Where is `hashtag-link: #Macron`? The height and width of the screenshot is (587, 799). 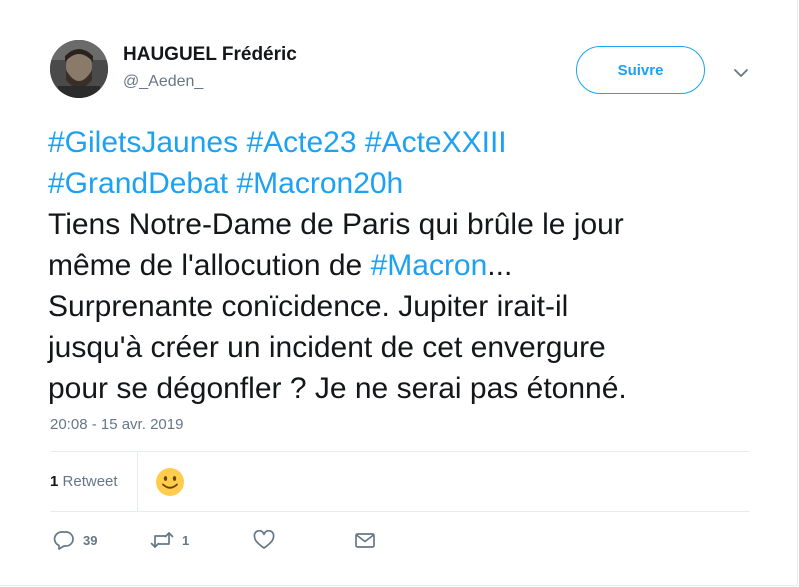 hashtag-link: #Macron is located at coordinates (429, 265).